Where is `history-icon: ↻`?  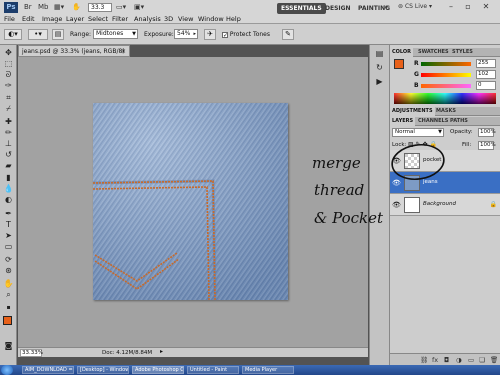
history-icon: ↻ is located at coordinates (379, 68).